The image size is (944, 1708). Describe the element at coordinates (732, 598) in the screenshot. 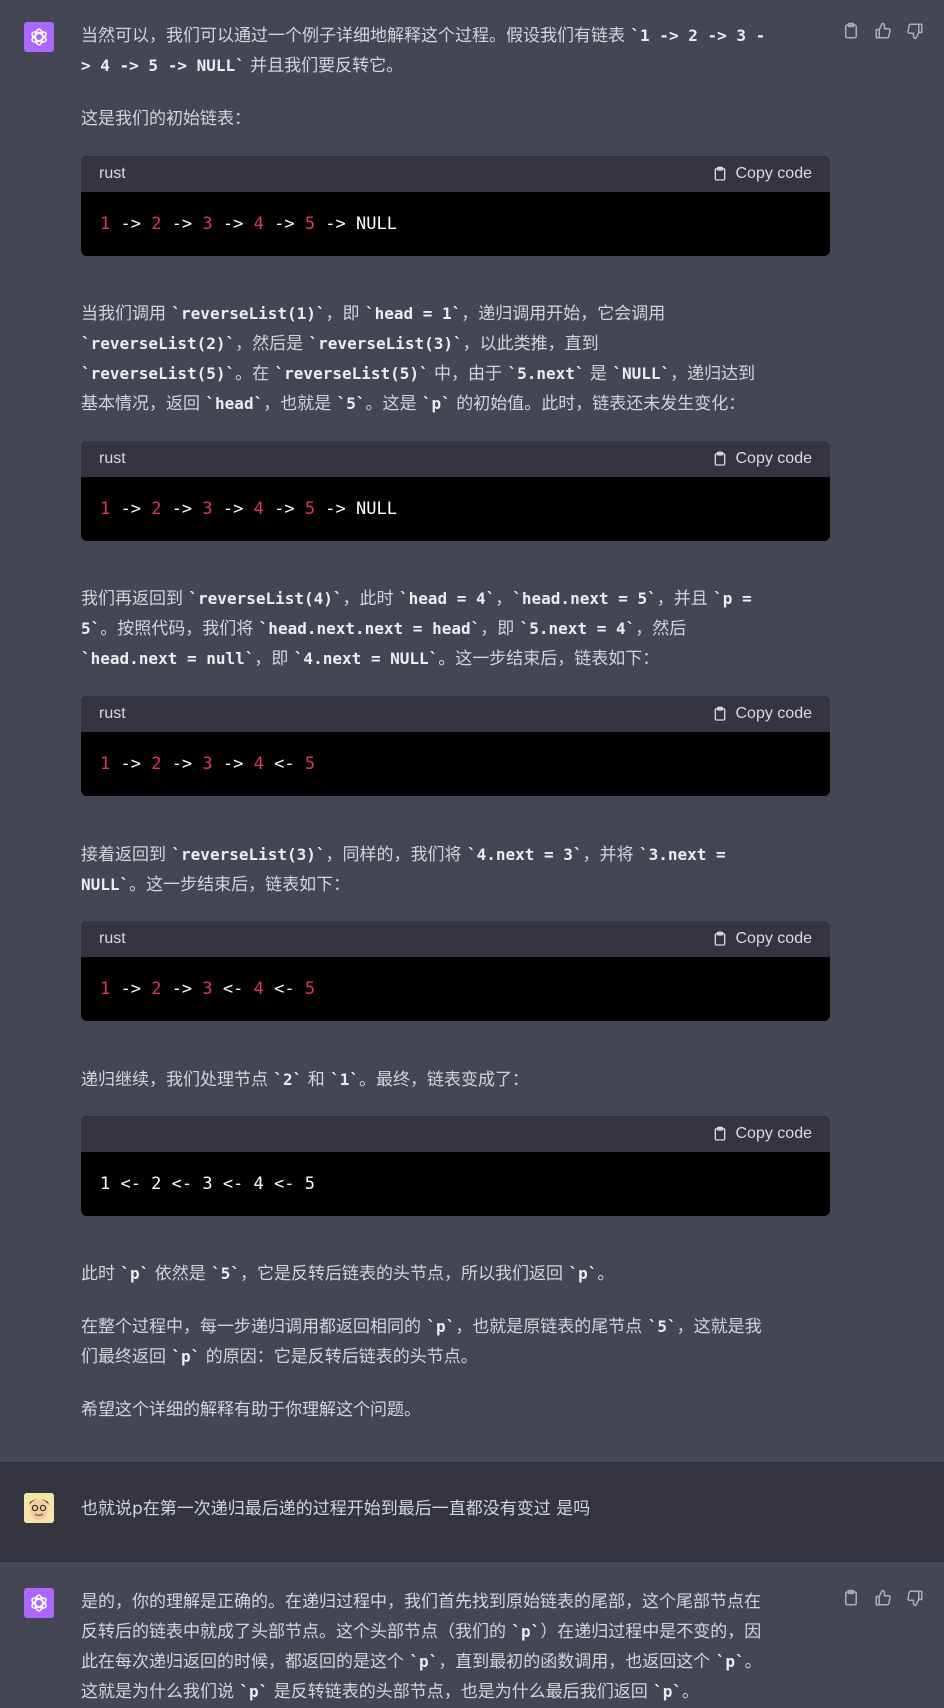

I see `inline-code: `p =` at that location.